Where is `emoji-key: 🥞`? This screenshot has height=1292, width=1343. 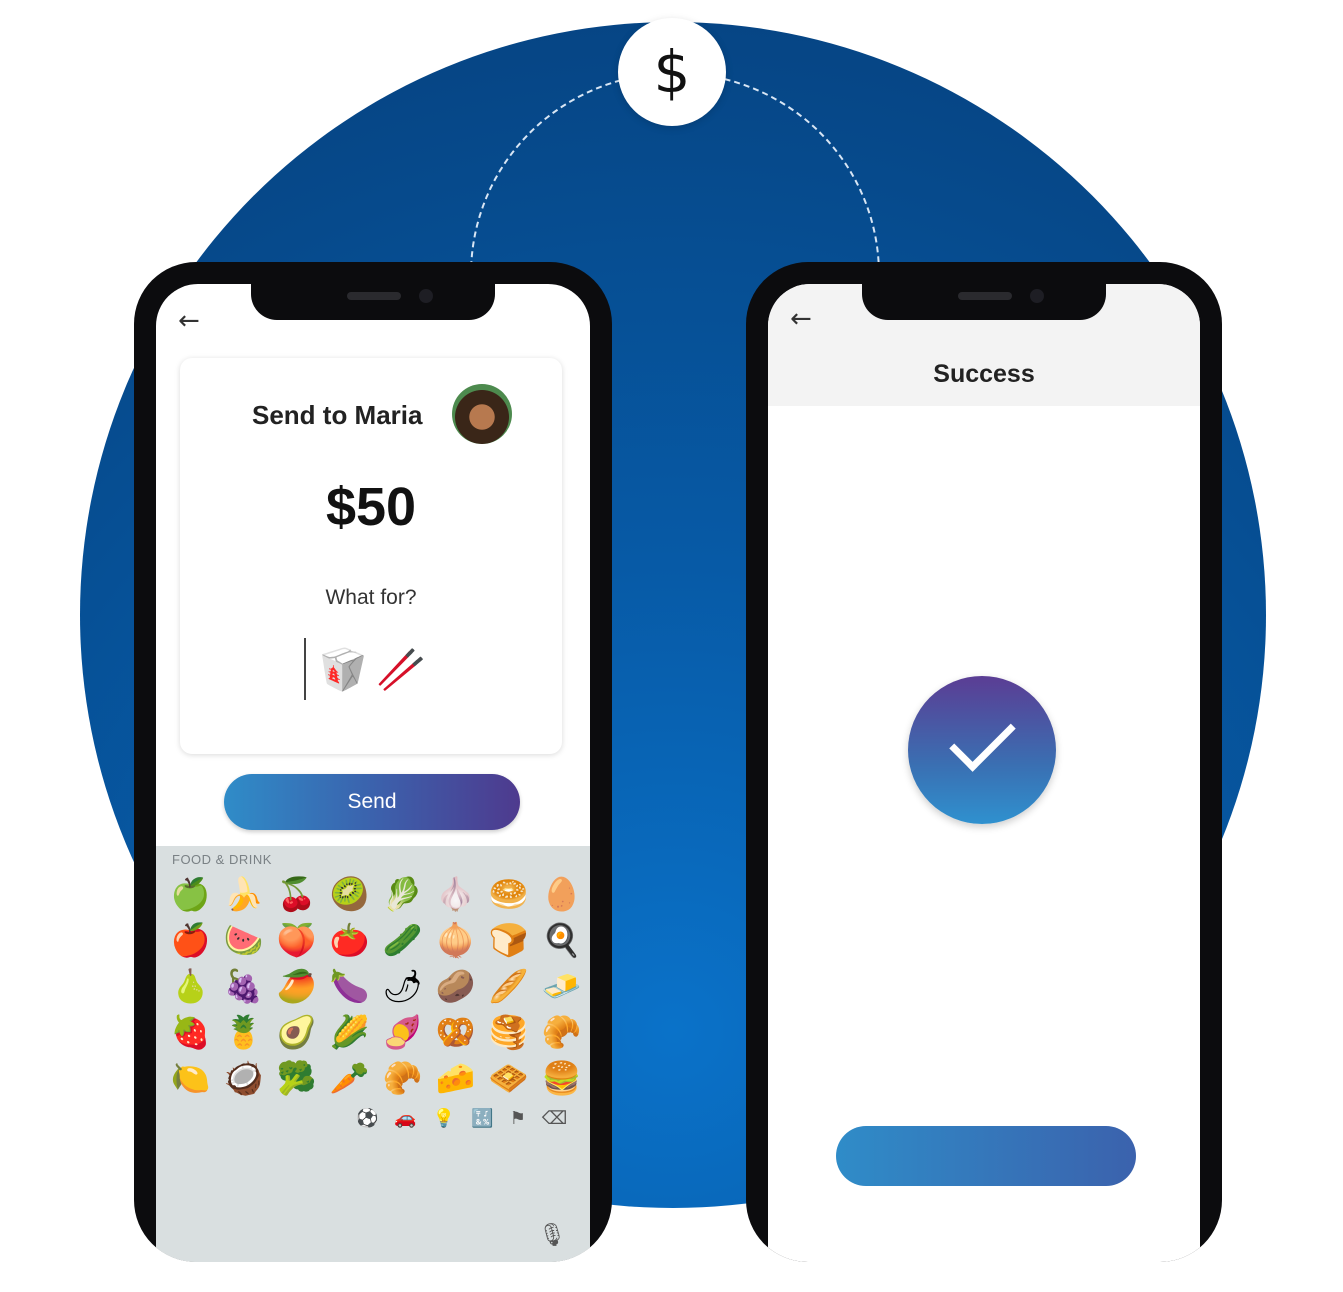
emoji-key: 🥞 is located at coordinates (508, 1032).